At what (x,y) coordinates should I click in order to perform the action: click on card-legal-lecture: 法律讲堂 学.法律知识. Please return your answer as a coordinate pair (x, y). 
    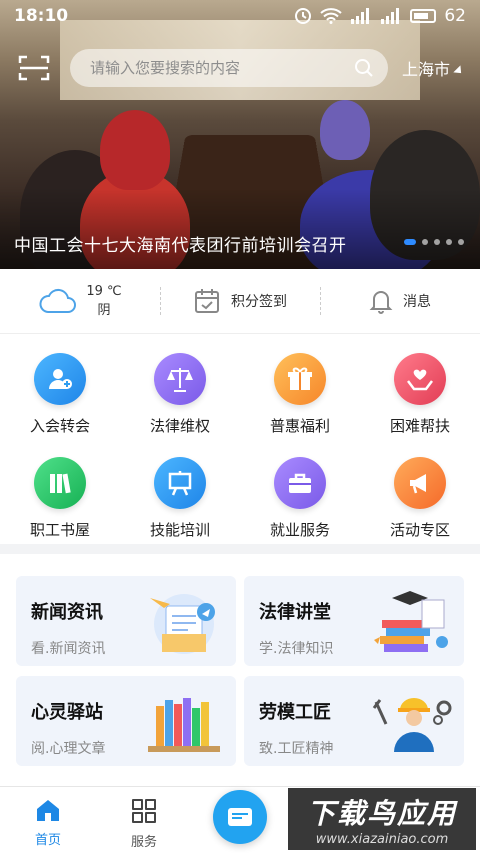
    Looking at the image, I should click on (354, 621).